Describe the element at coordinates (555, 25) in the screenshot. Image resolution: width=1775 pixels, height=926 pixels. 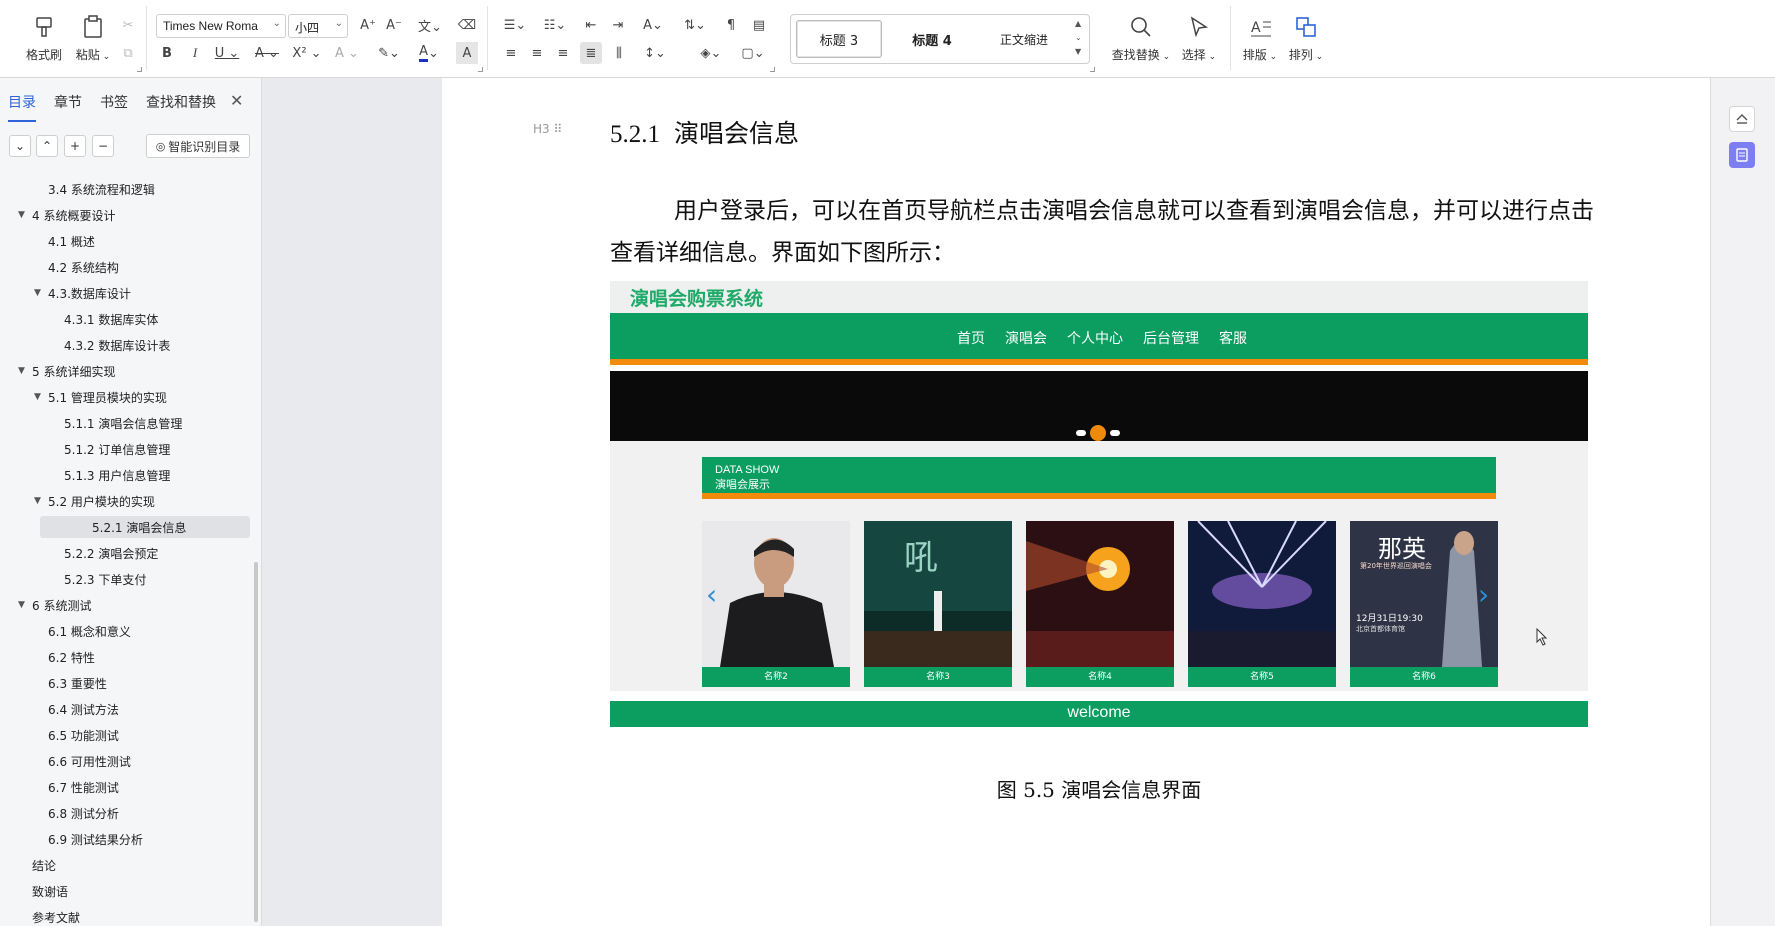
I see `numbered-list-icon: ☷⌄` at that location.